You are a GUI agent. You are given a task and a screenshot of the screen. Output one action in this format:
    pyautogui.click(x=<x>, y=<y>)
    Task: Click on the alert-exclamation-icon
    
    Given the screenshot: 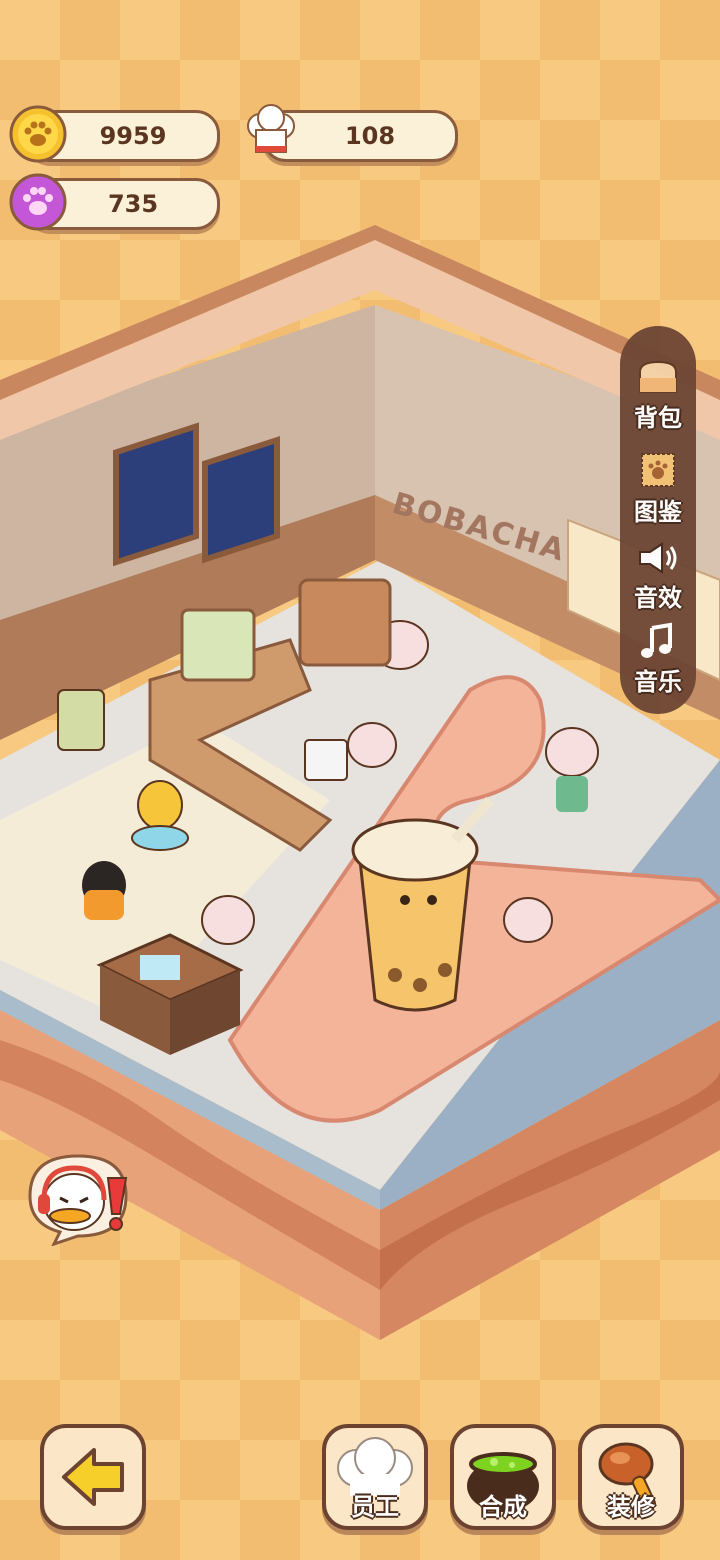 What is the action you would take?
    pyautogui.click(x=117, y=1204)
    